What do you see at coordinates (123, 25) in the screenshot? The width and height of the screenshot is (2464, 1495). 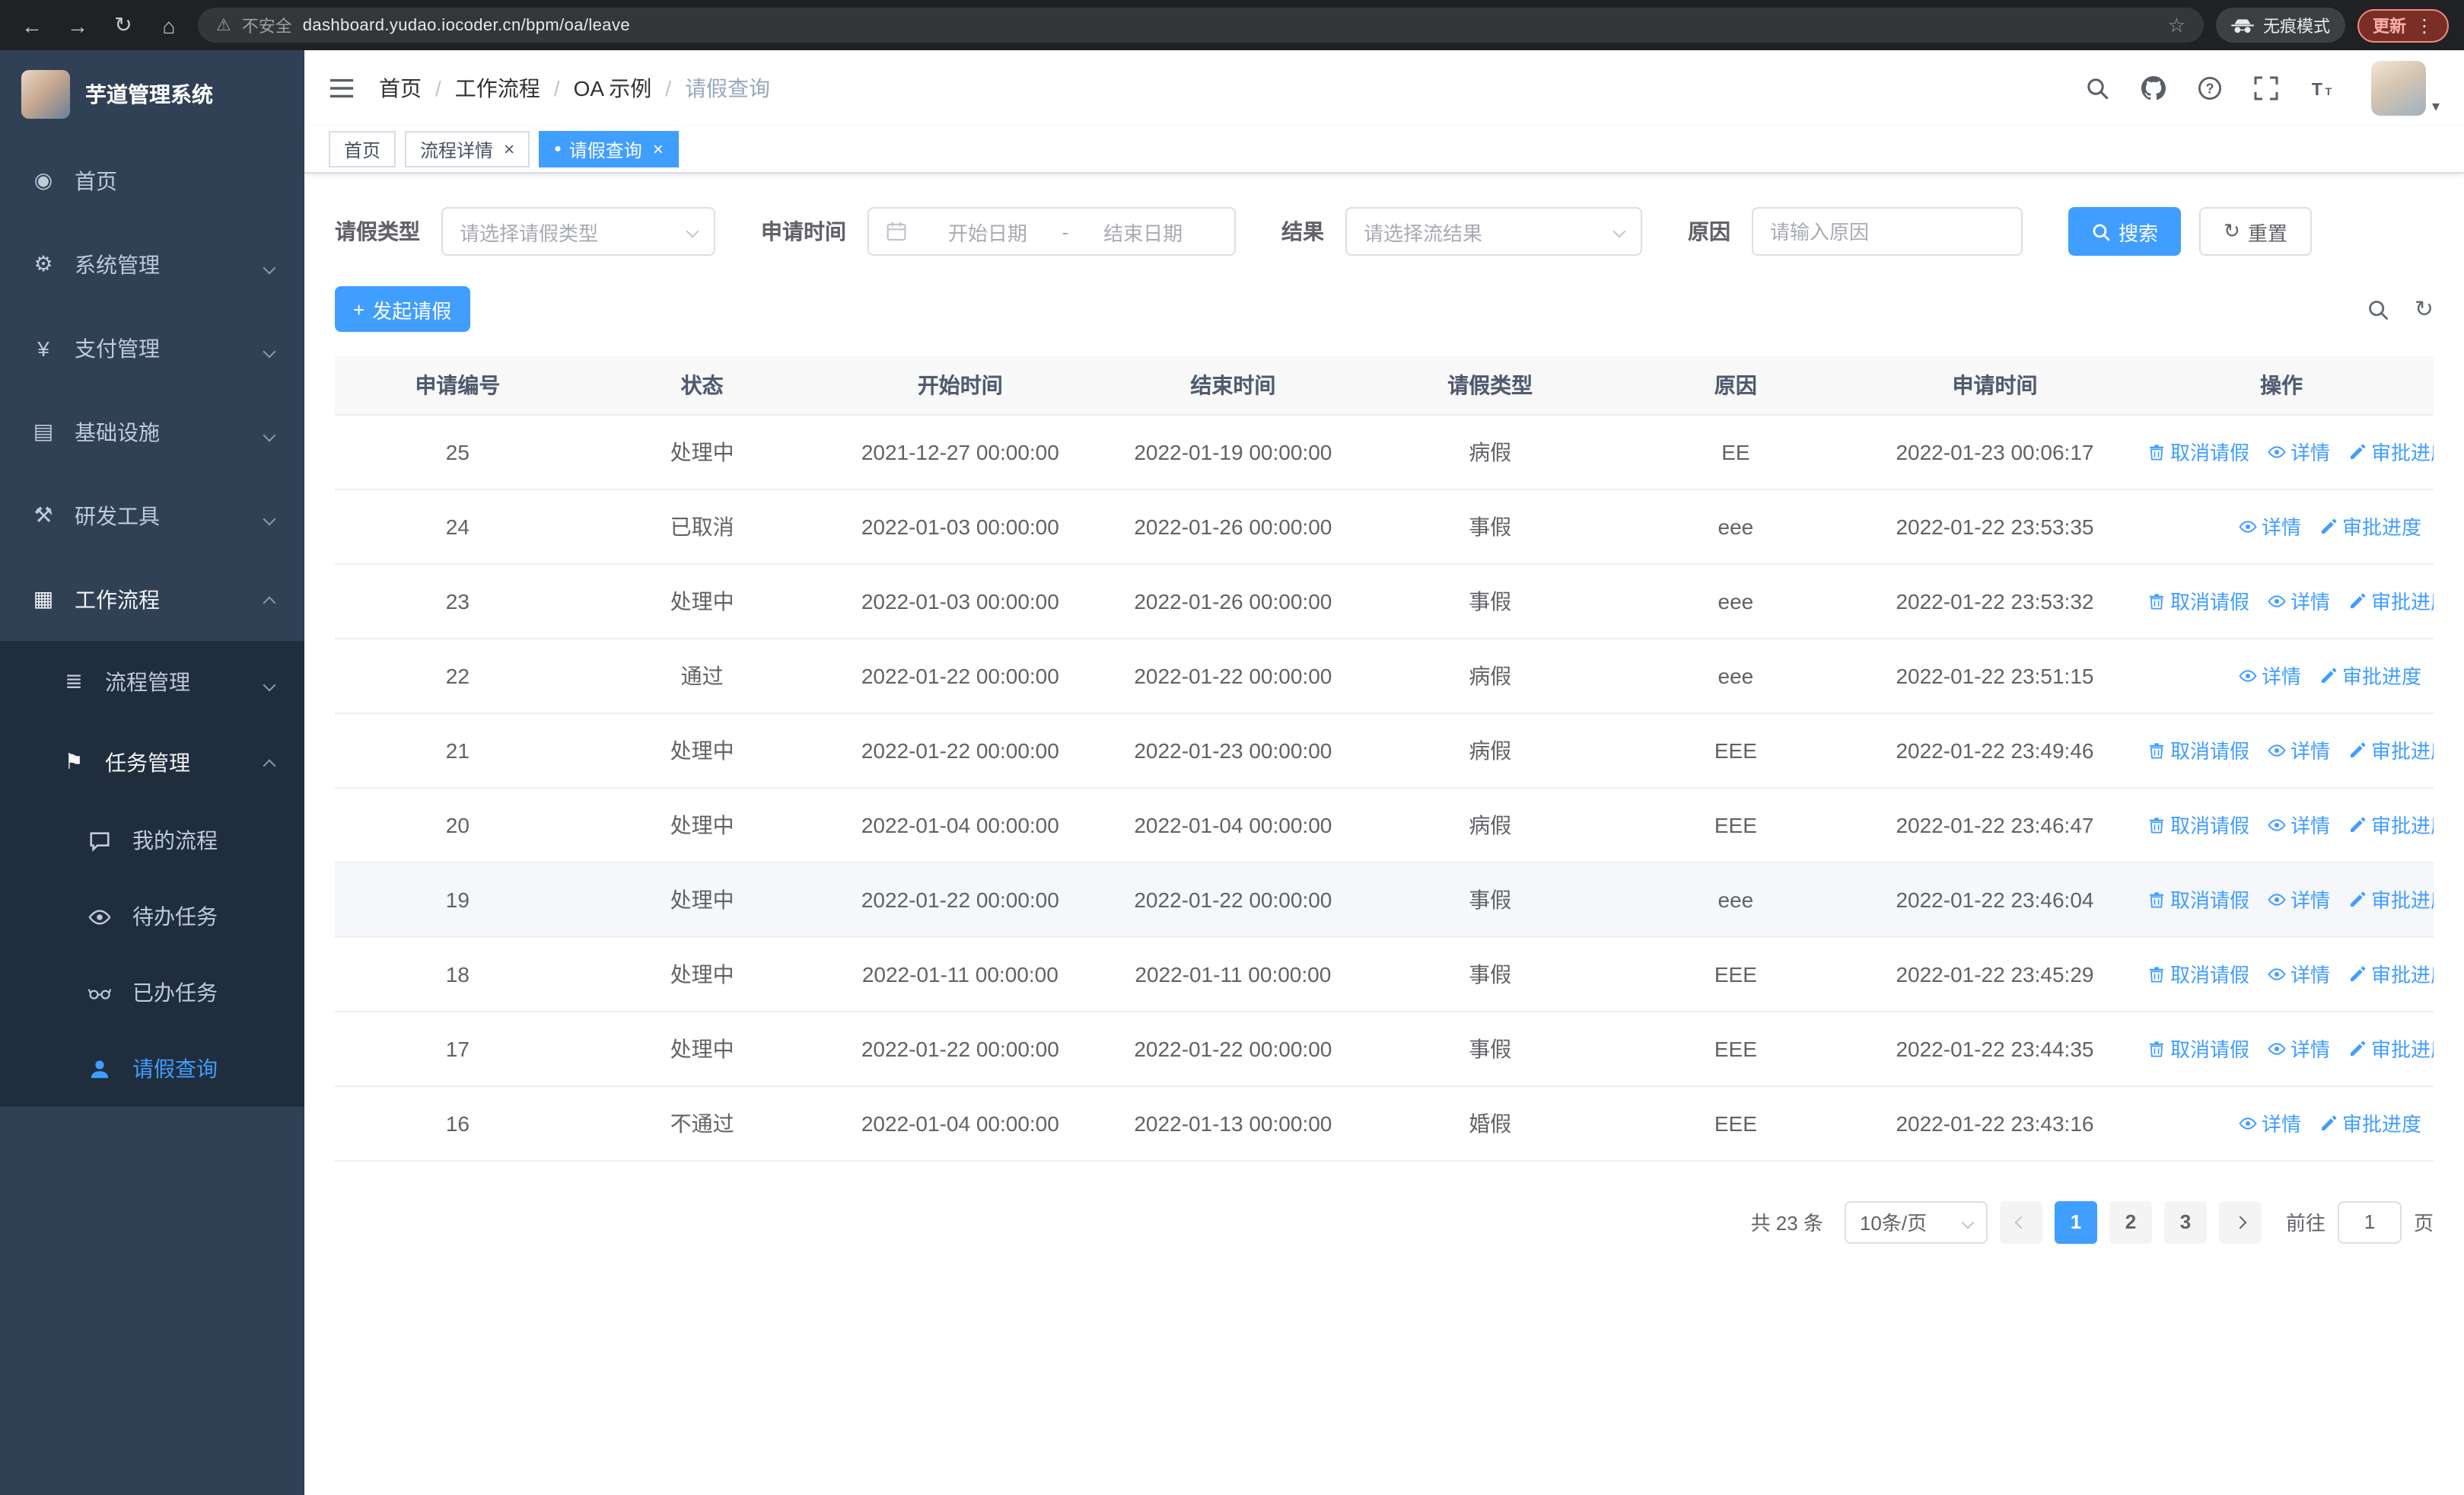 I see `reload-icon: ↻` at bounding box center [123, 25].